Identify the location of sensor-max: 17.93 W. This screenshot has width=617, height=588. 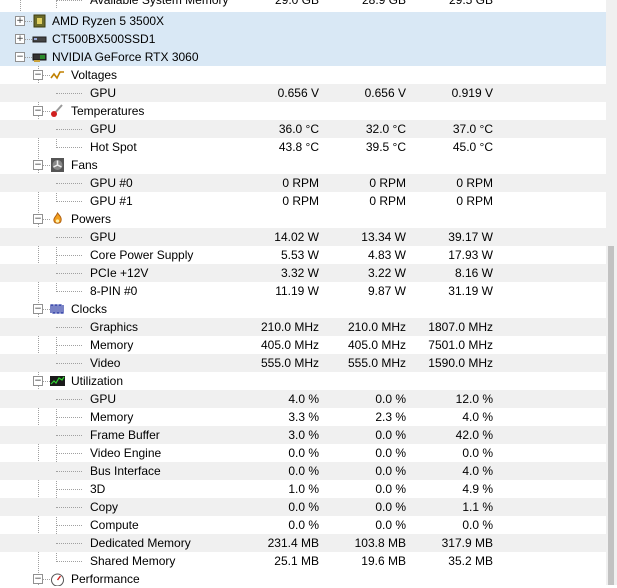
(470, 255).